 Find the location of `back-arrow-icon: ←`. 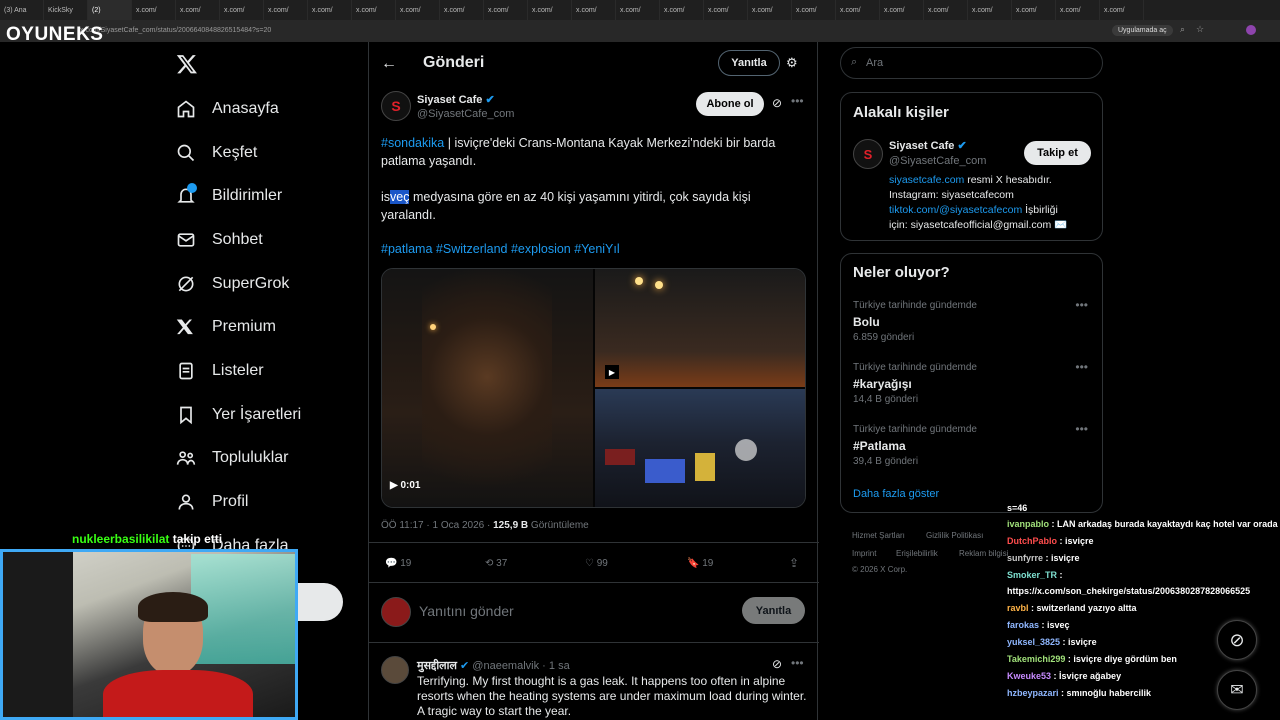

back-arrow-icon: ← is located at coordinates (389, 64).